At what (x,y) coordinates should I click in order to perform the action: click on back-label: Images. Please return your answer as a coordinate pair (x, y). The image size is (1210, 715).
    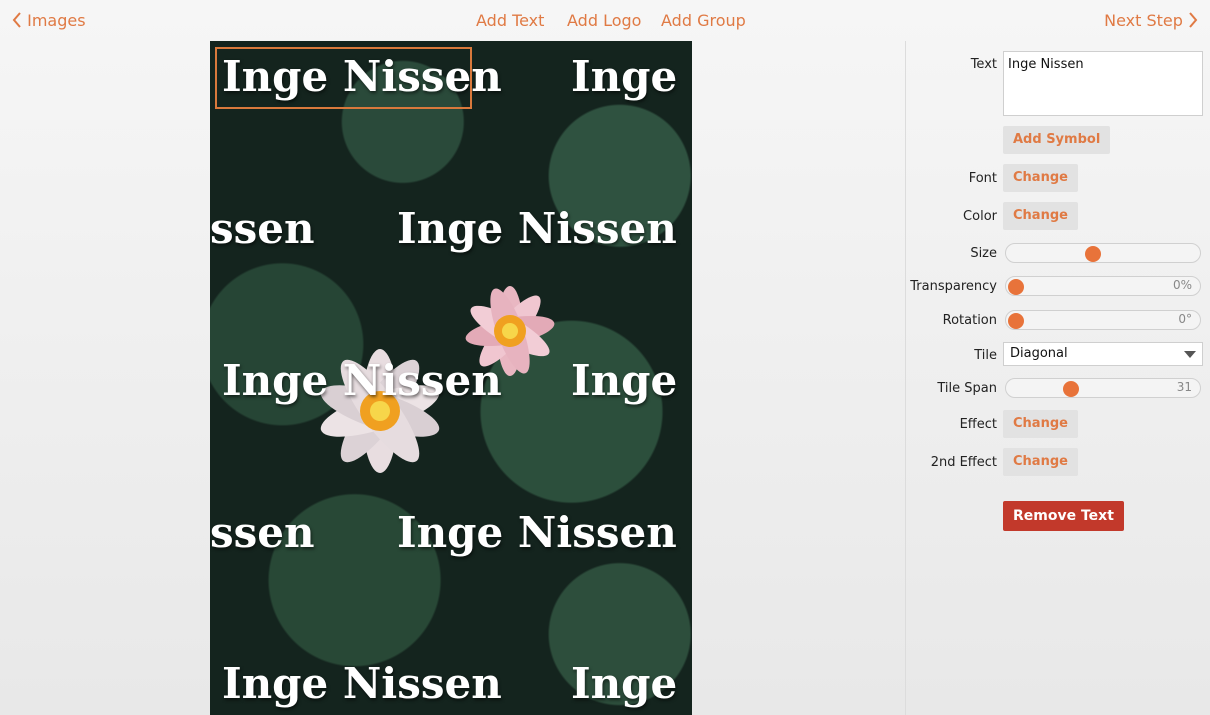
    Looking at the image, I should click on (56, 20).